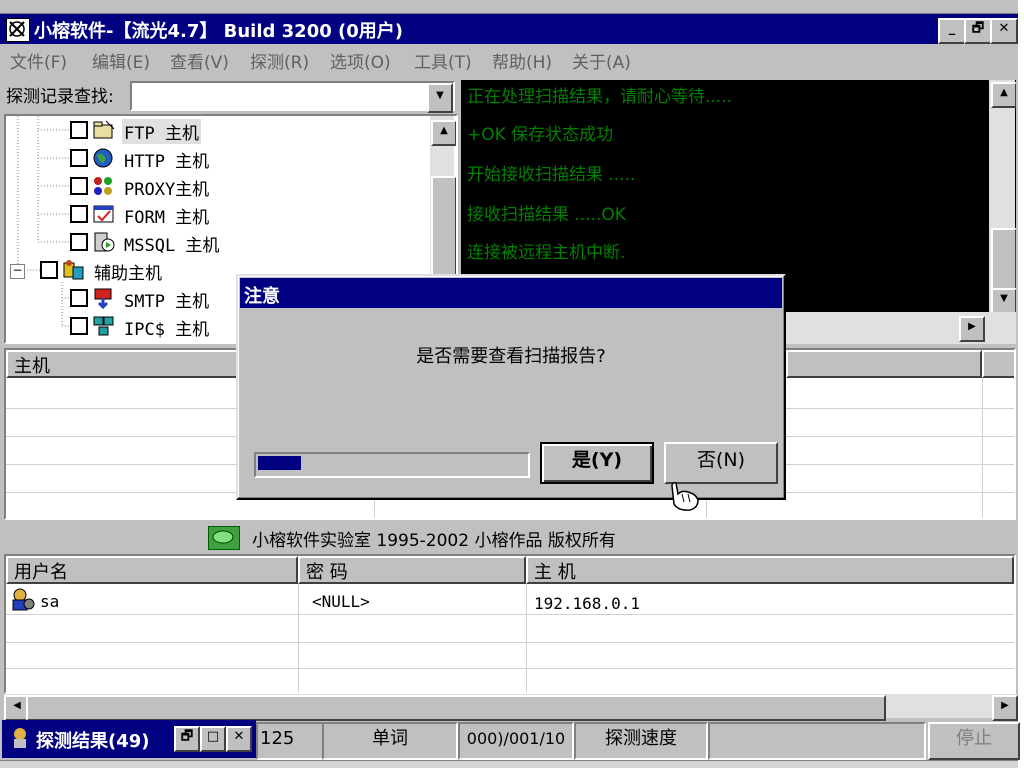 The height and width of the screenshot is (768, 1024). What do you see at coordinates (292, 97) in the screenshot?
I see `search-combo: ▼` at bounding box center [292, 97].